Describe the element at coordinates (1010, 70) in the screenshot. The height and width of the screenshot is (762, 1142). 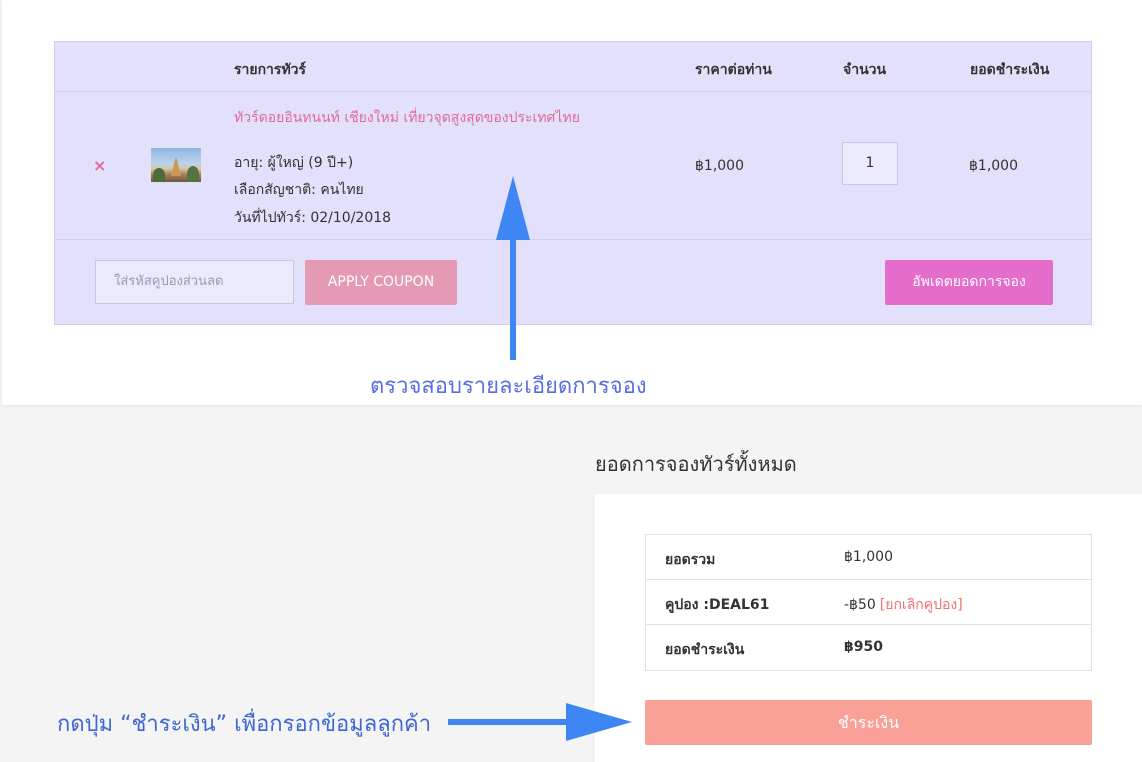
I see `header-subtotal: ยอดชำระเงิน` at that location.